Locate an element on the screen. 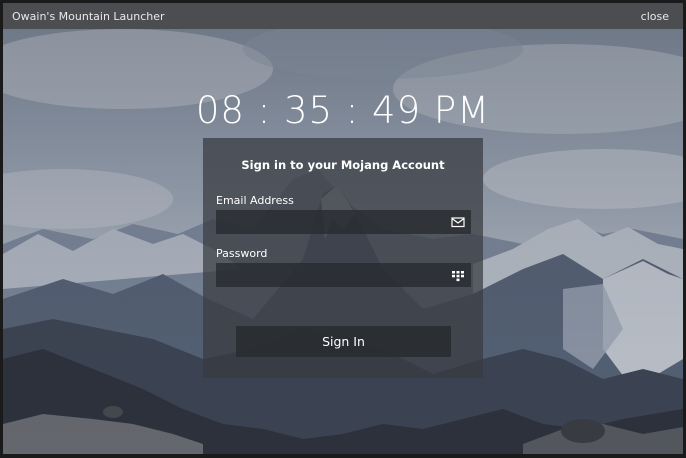  envelope-icon is located at coordinates (458, 222).